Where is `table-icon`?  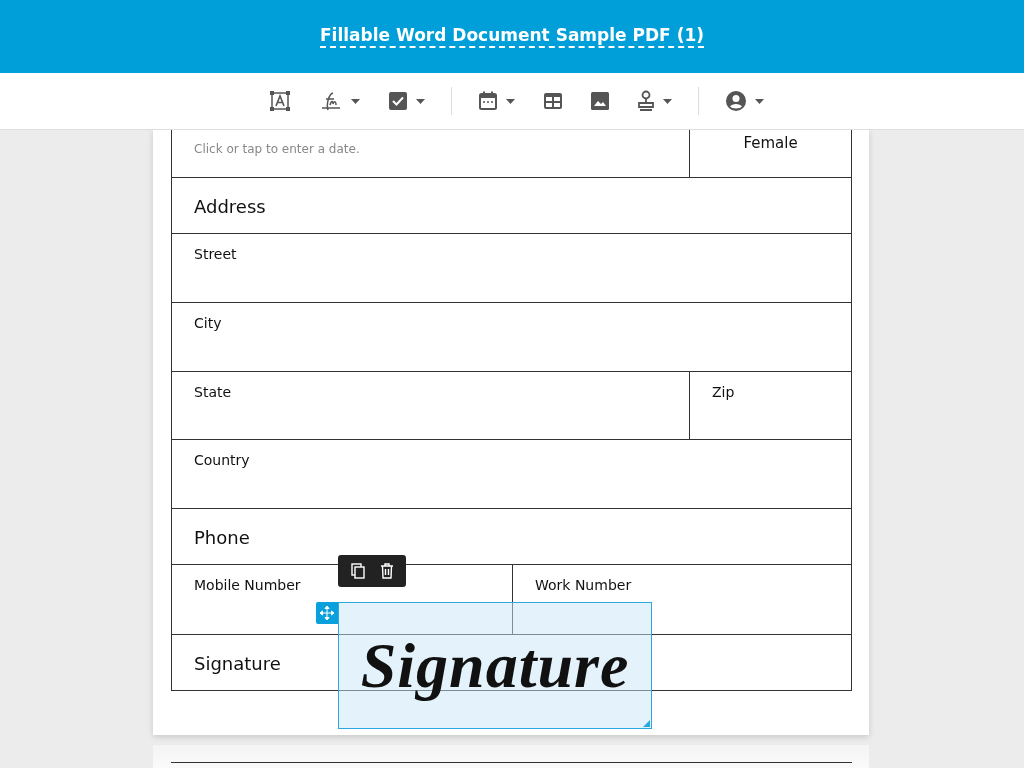
table-icon is located at coordinates (552, 101).